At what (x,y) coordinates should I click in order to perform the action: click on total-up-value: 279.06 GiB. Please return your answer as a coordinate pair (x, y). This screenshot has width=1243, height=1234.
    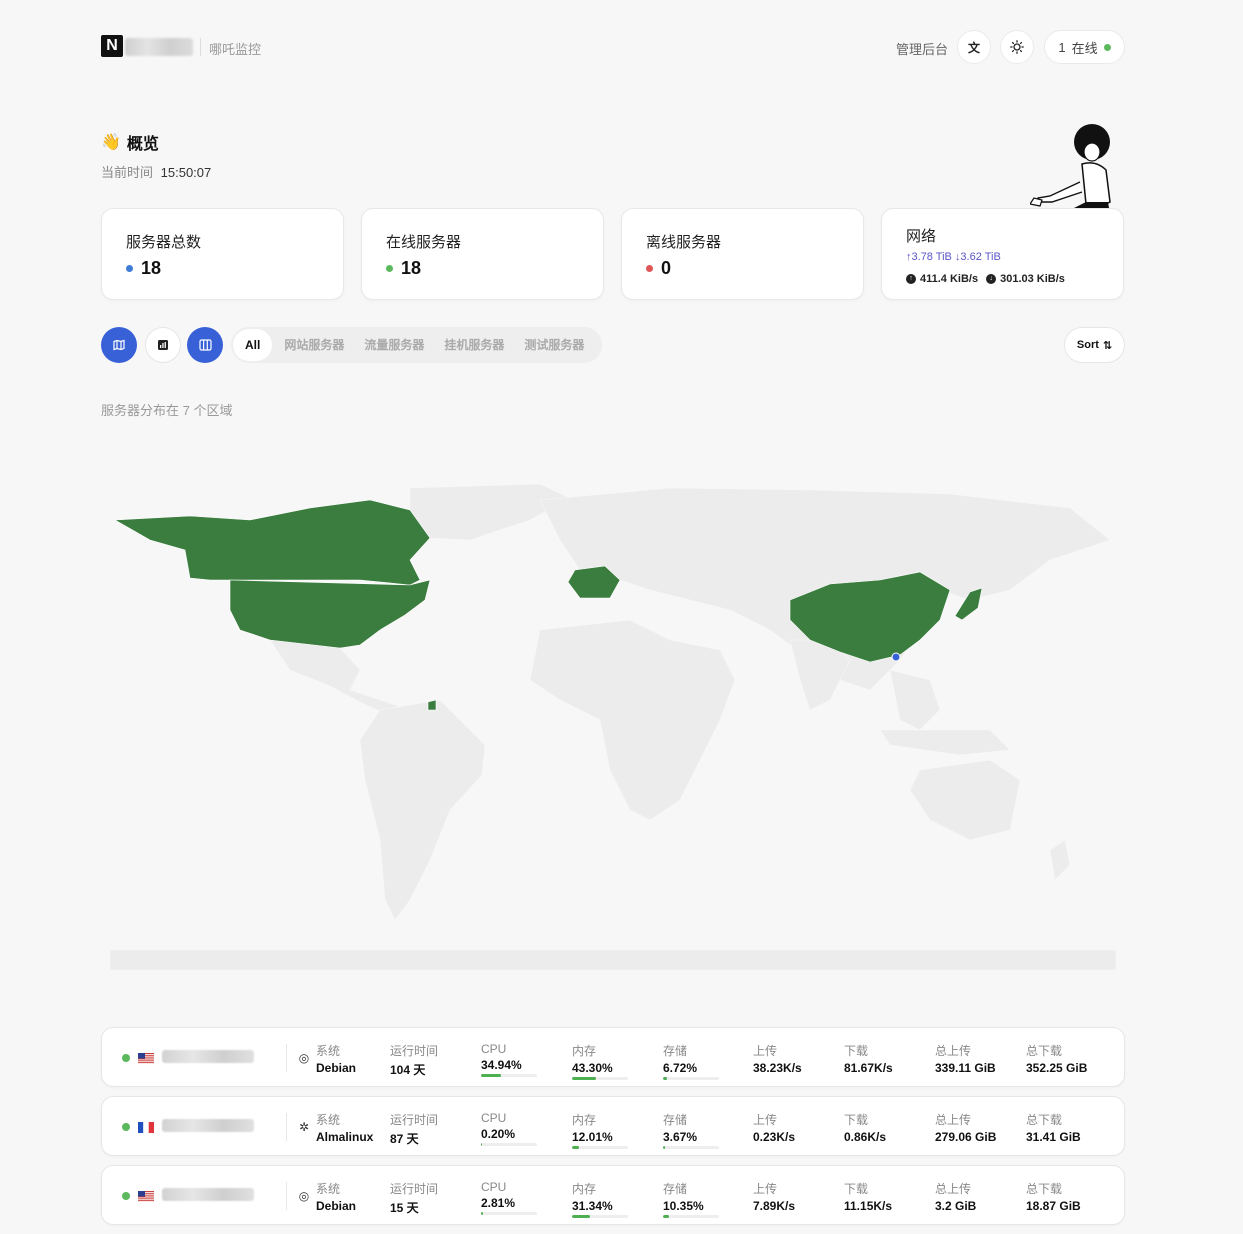
    Looking at the image, I should click on (966, 1137).